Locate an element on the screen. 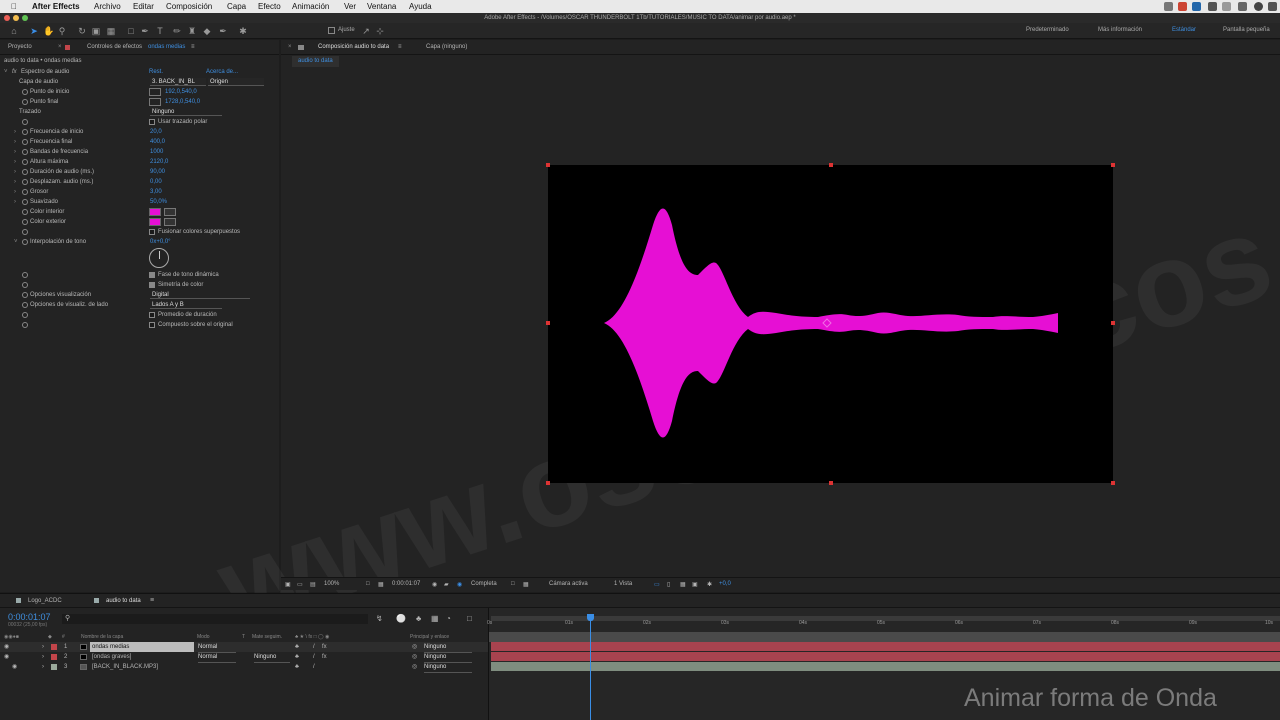 The height and width of the screenshot is (720, 1280). snapshot-icon: ◉ is located at coordinates (434, 584).